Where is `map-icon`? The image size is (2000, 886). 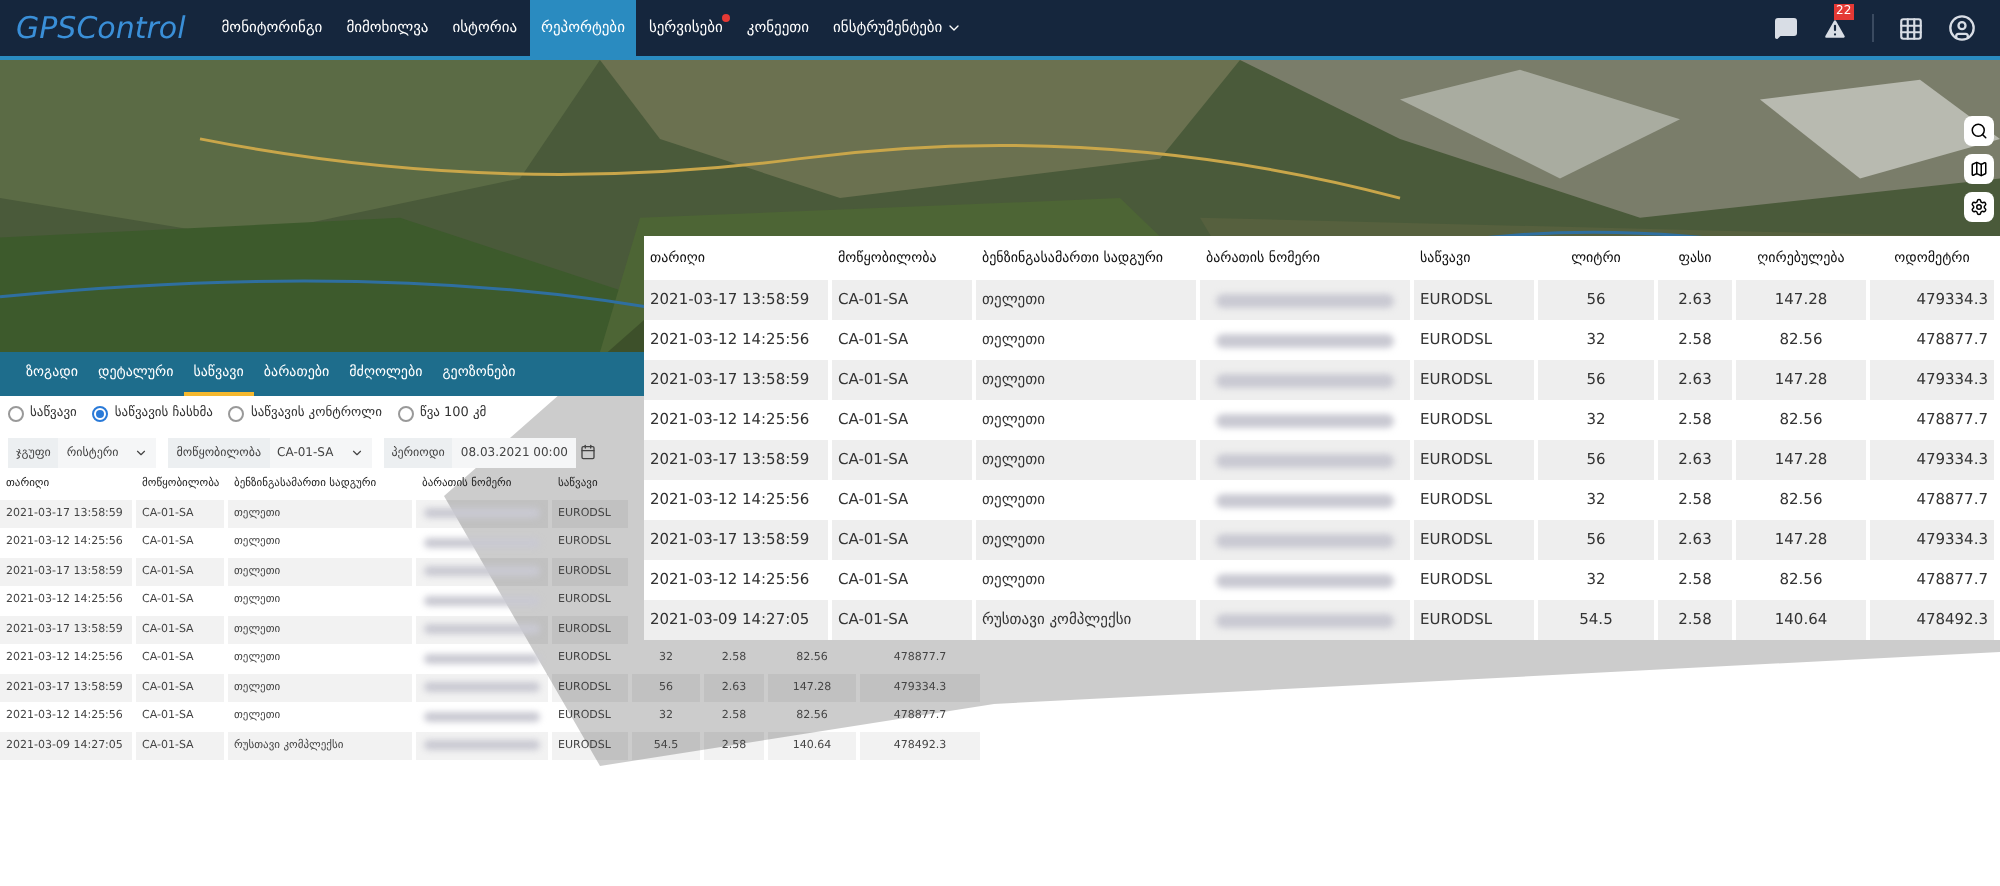
map-icon is located at coordinates (1979, 169).